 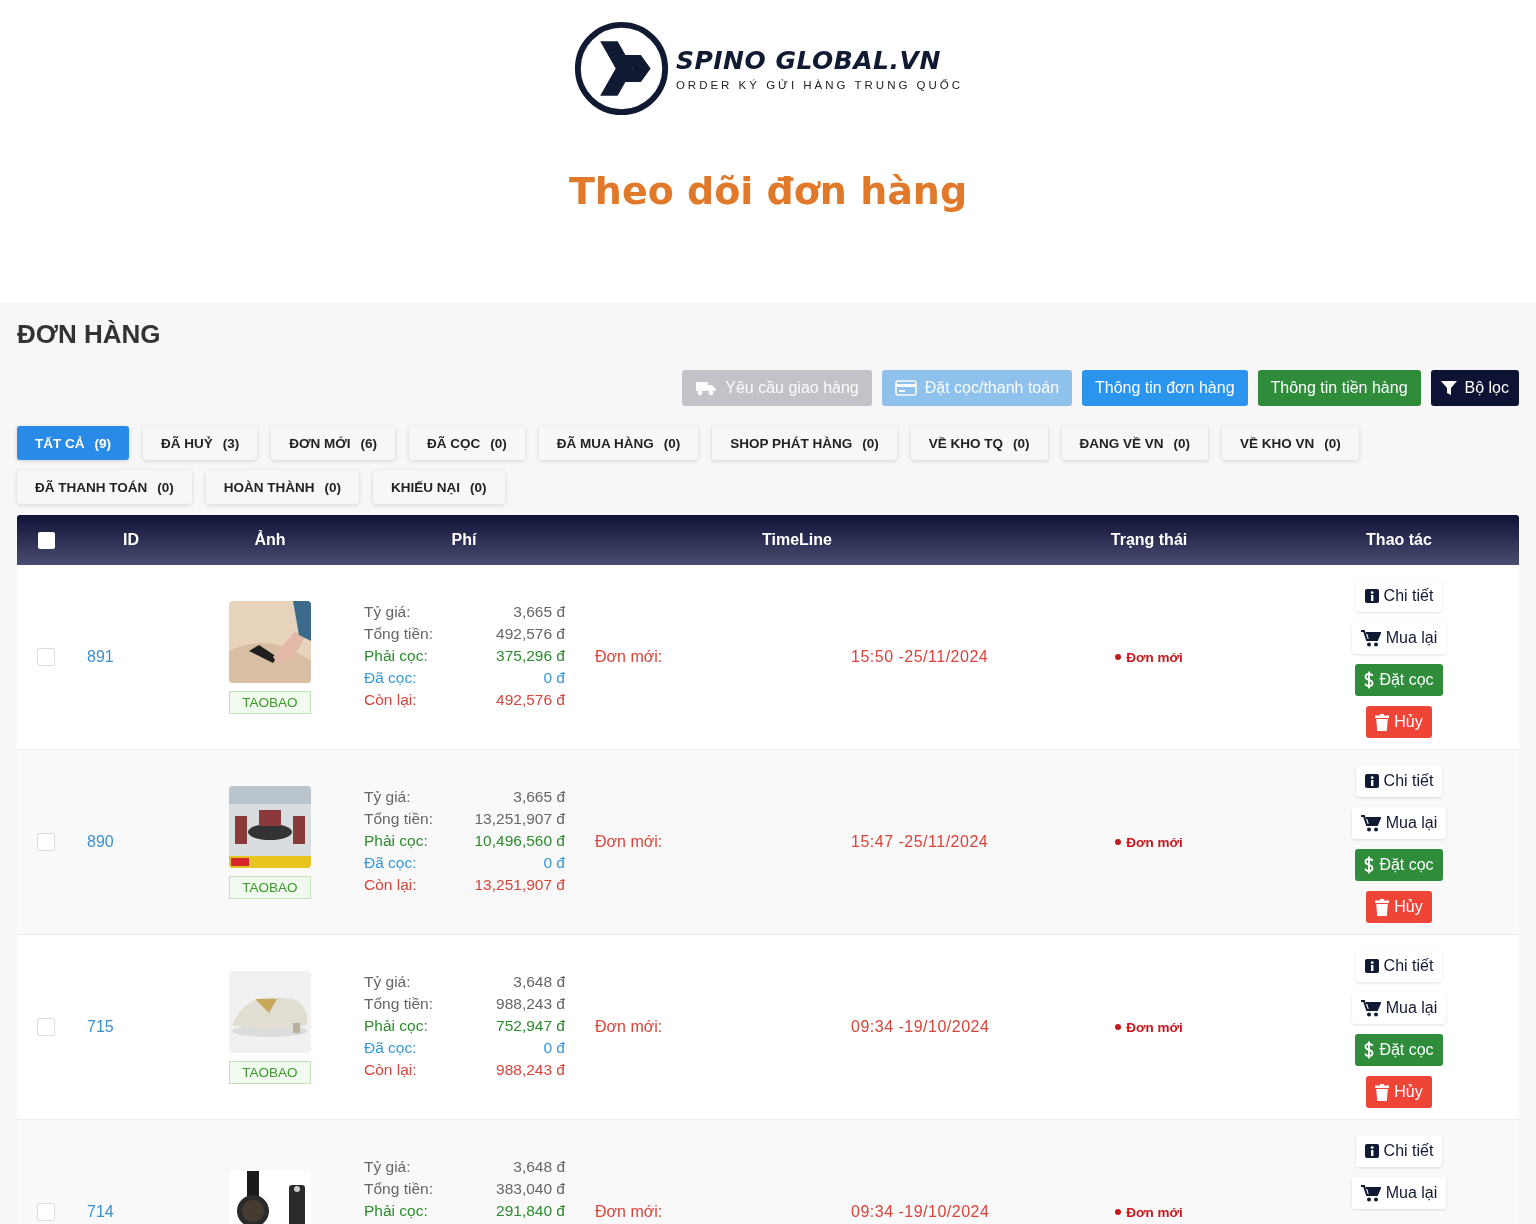 I want to click on order-id-link: 891, so click(x=100, y=657).